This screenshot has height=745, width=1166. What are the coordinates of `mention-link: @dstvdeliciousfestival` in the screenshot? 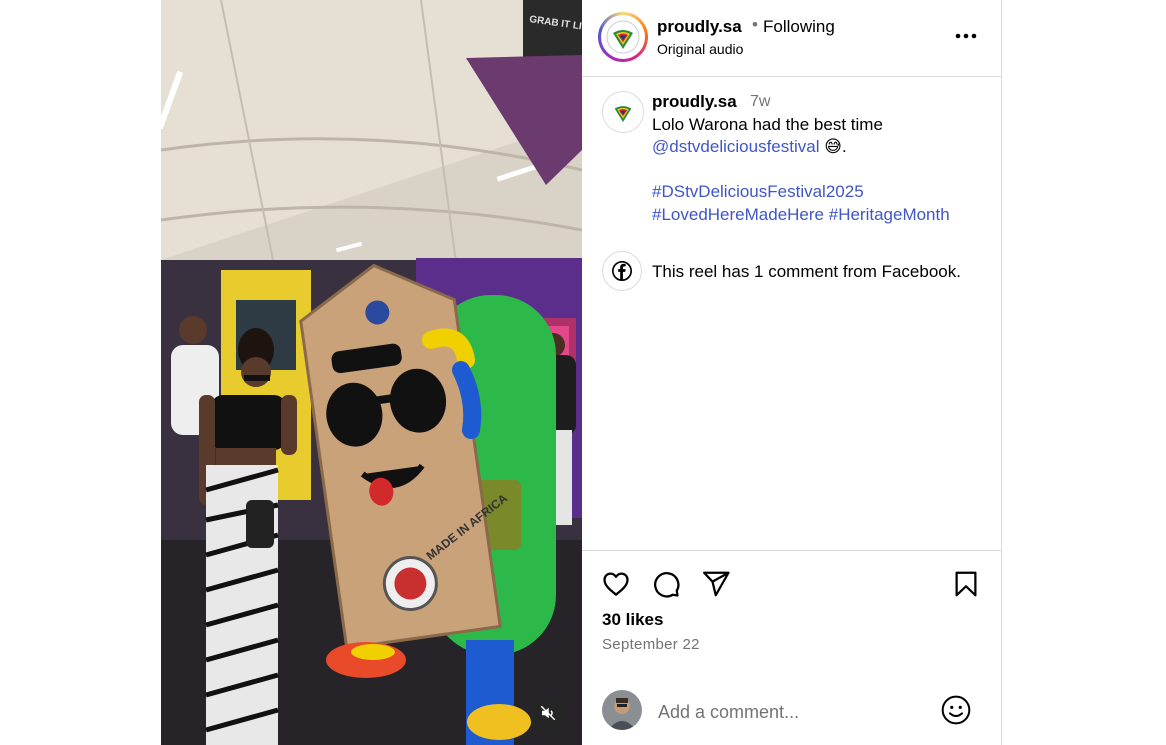 It's located at (736, 146).